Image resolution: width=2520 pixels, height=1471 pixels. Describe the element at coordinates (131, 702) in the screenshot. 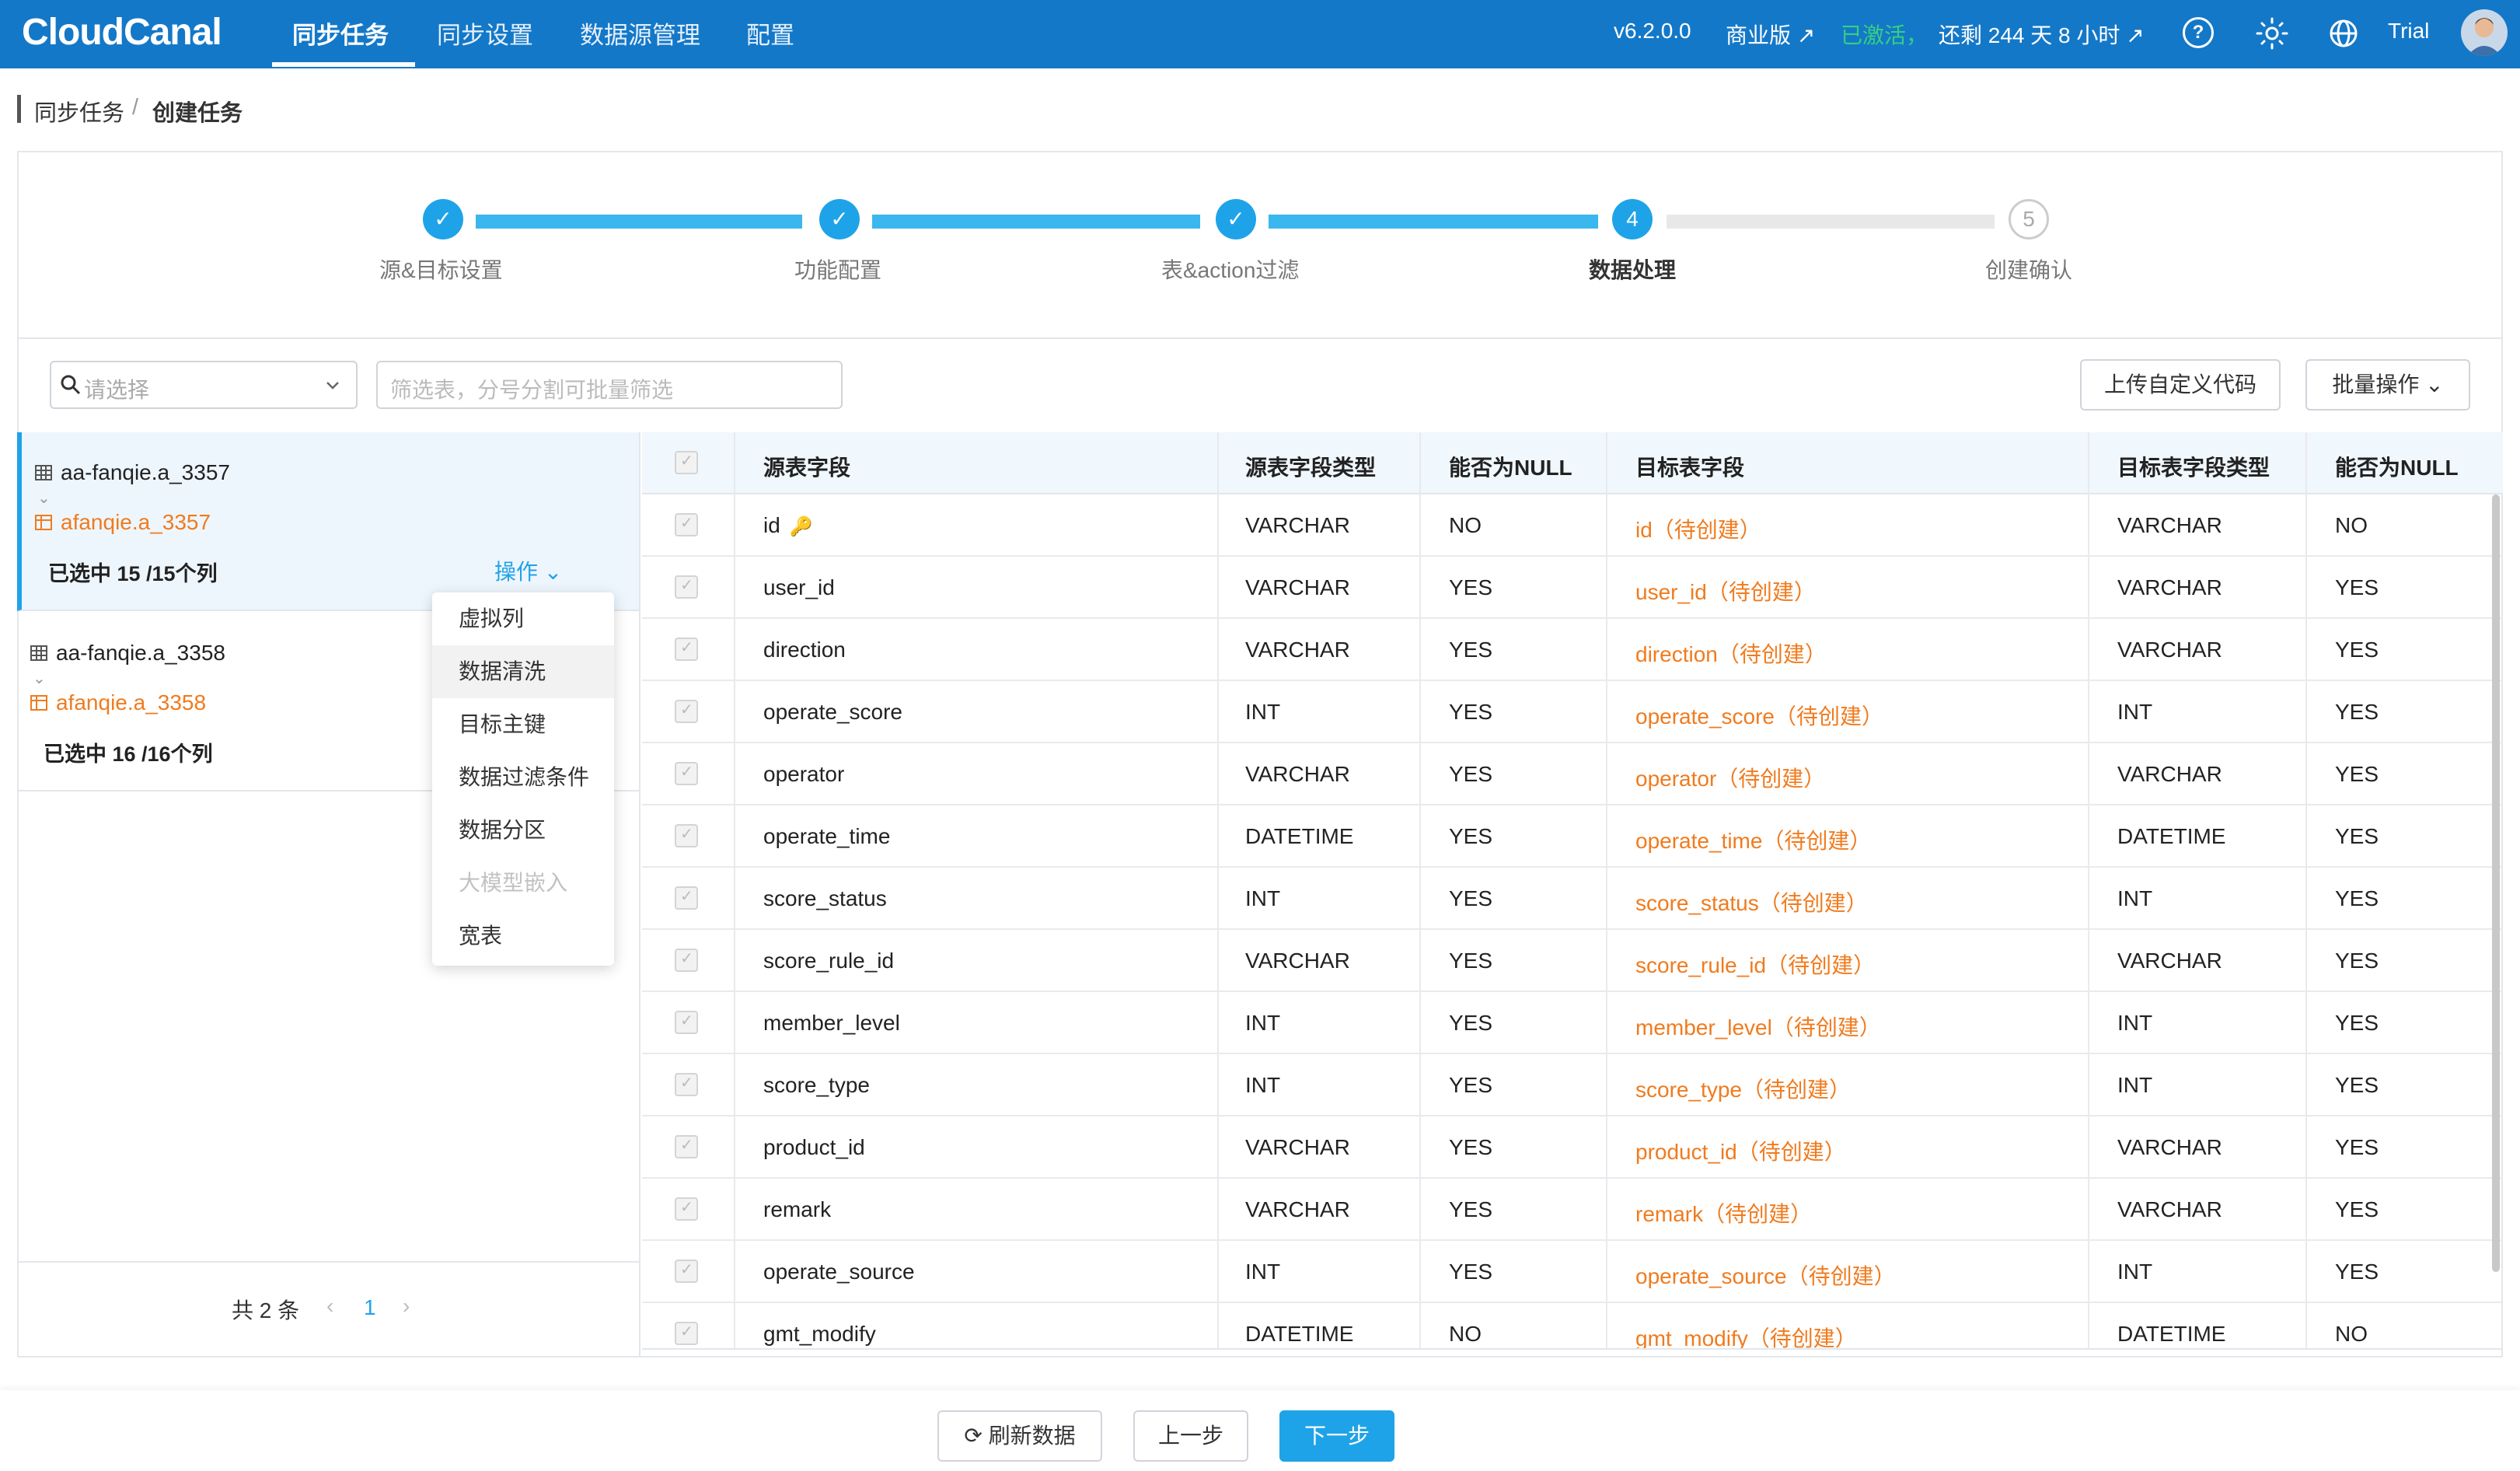

I see `target-table-name: afanqie.a_3358` at that location.